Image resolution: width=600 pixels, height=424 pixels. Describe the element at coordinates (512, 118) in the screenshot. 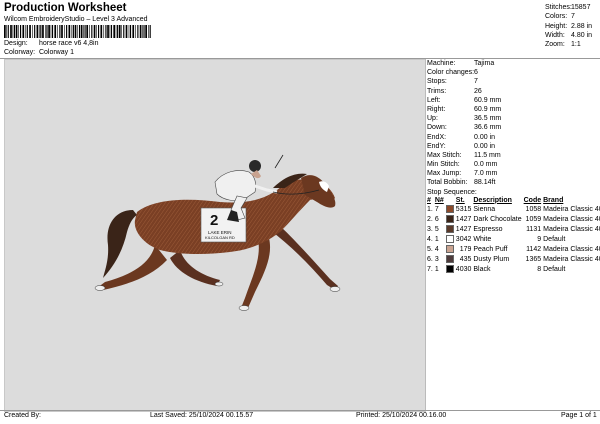

I see `info-row: Up: 36.5 mm` at that location.